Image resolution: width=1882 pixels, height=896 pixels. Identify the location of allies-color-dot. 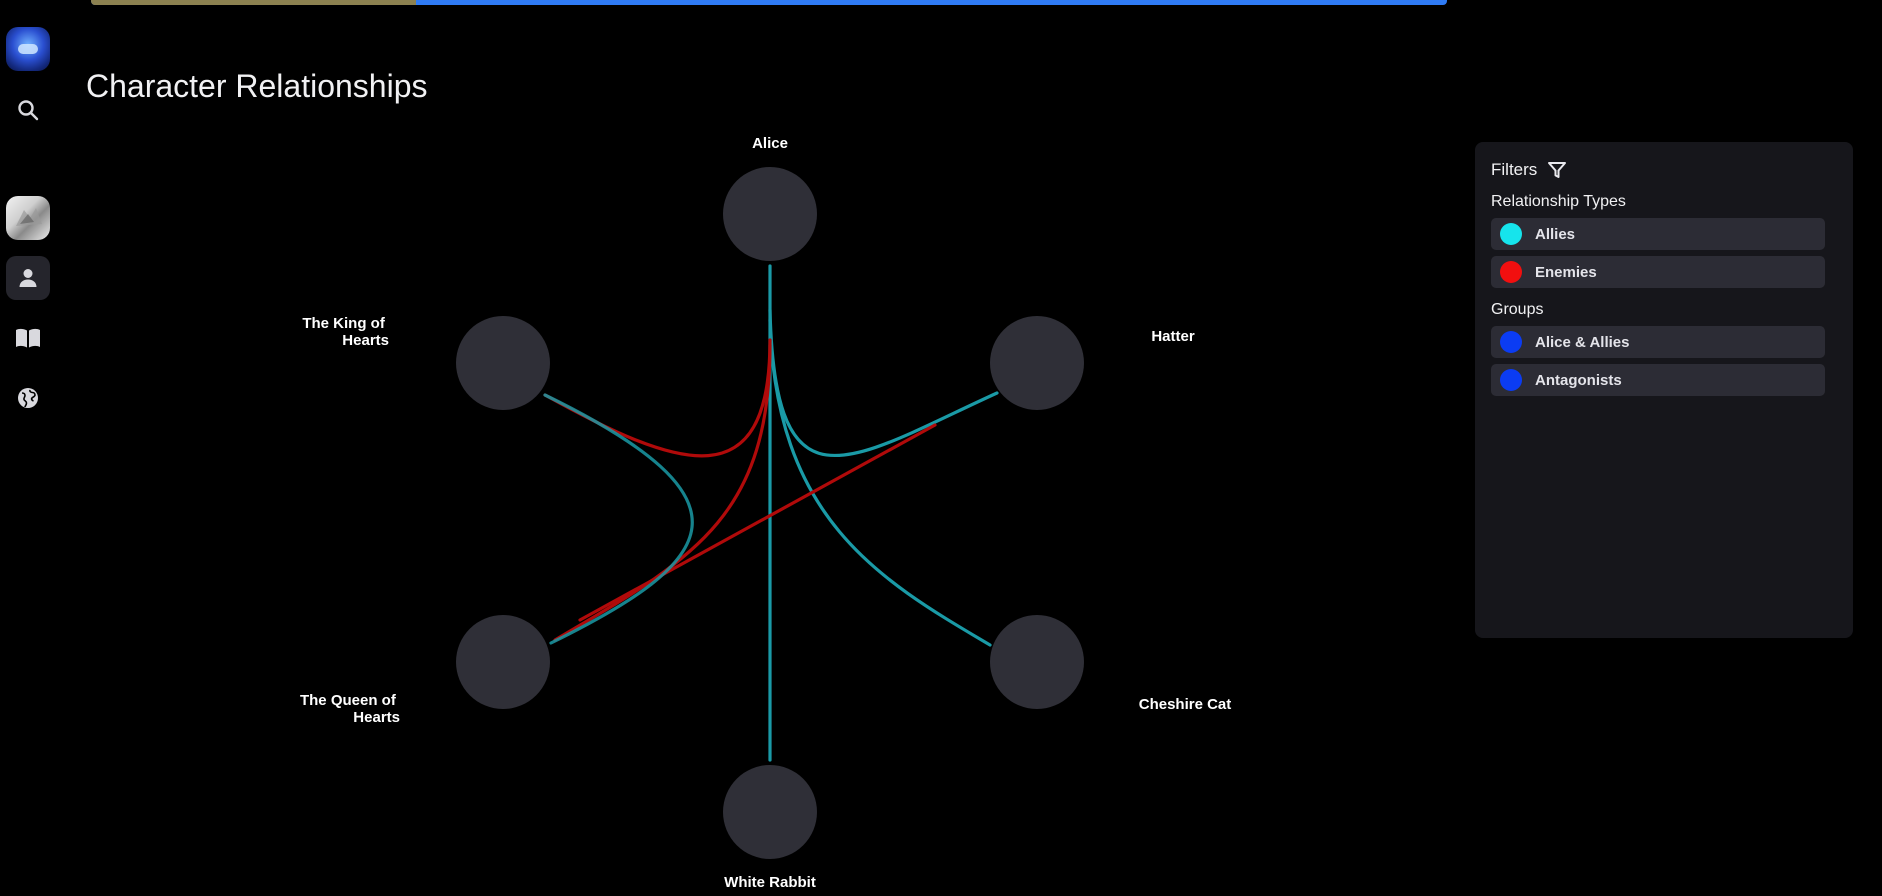
(1511, 234).